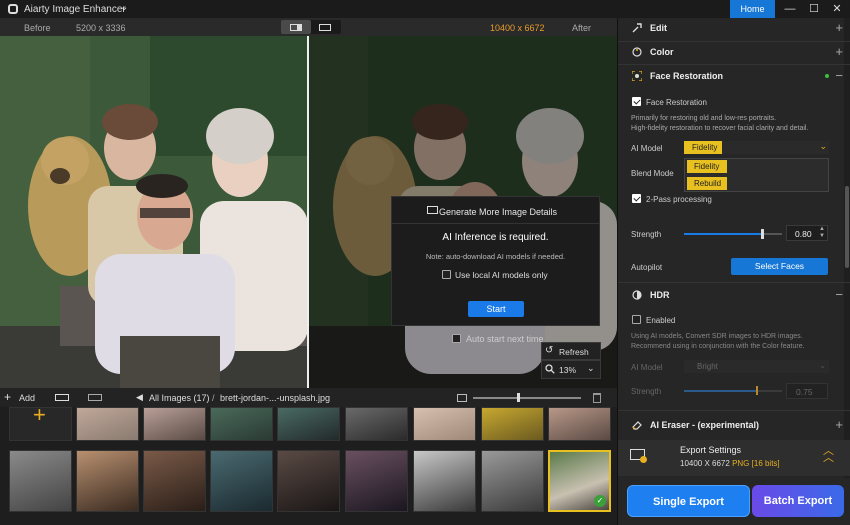 The height and width of the screenshot is (525, 850). I want to click on trash-icon, so click(597, 398).